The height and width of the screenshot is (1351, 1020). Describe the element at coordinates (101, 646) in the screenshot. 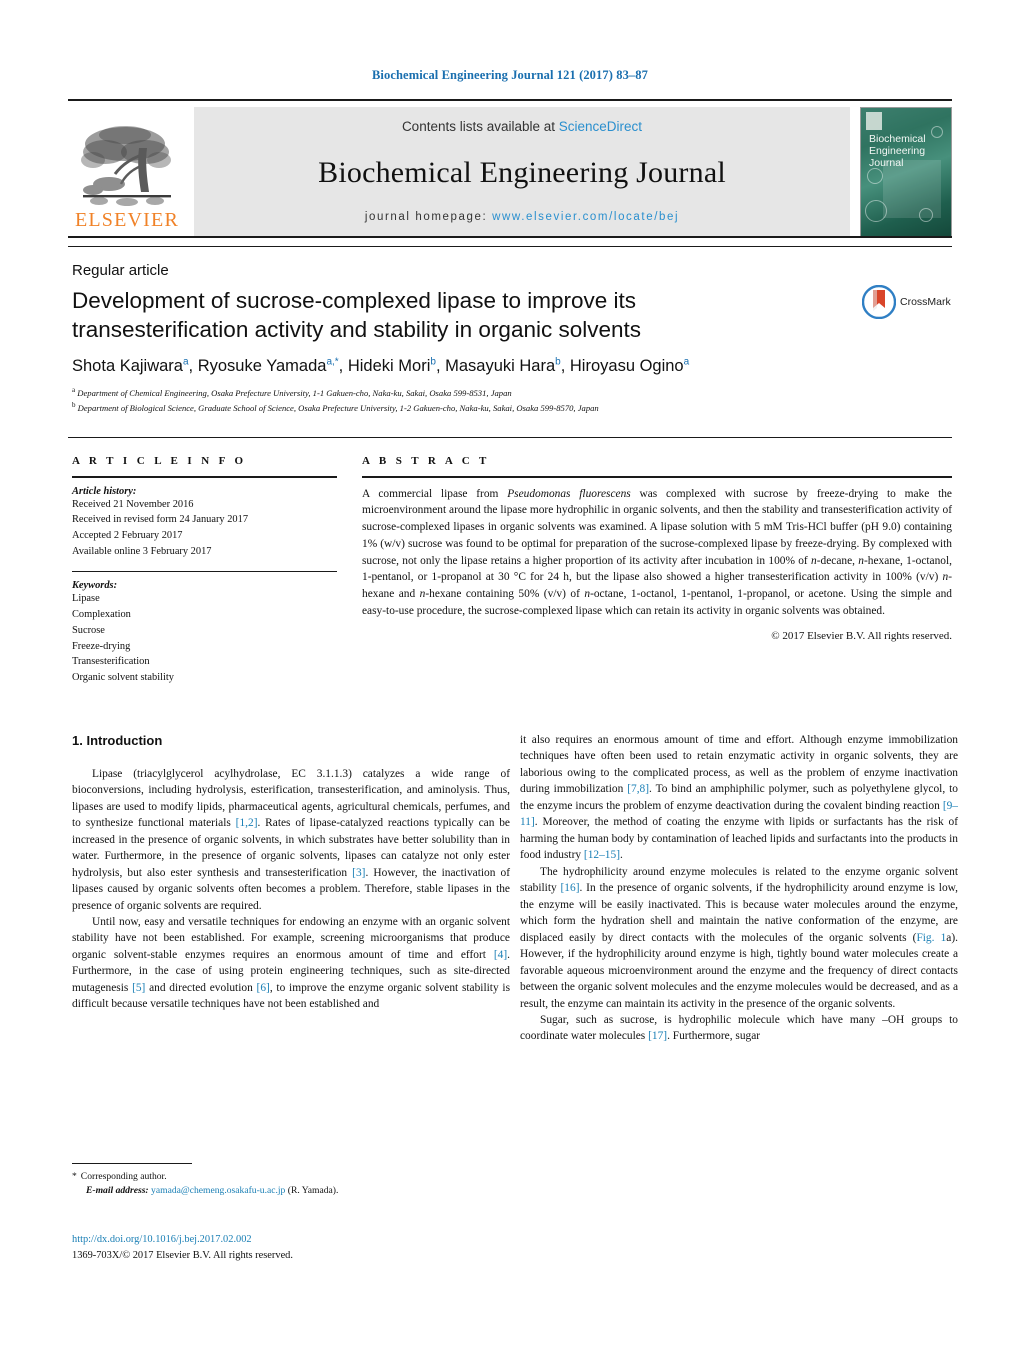

I see `keyword-item: Freeze-drying` at that location.